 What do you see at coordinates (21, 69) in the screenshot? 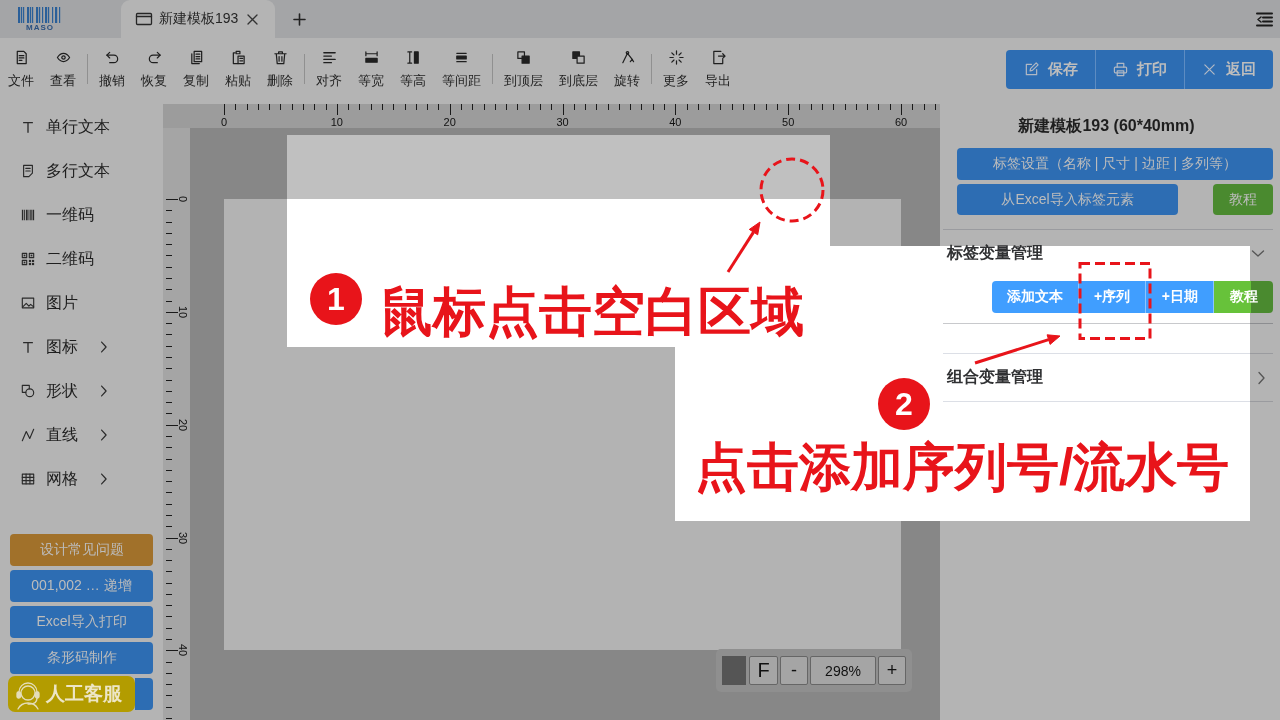
I see `toolbar-button: 文件` at bounding box center [21, 69].